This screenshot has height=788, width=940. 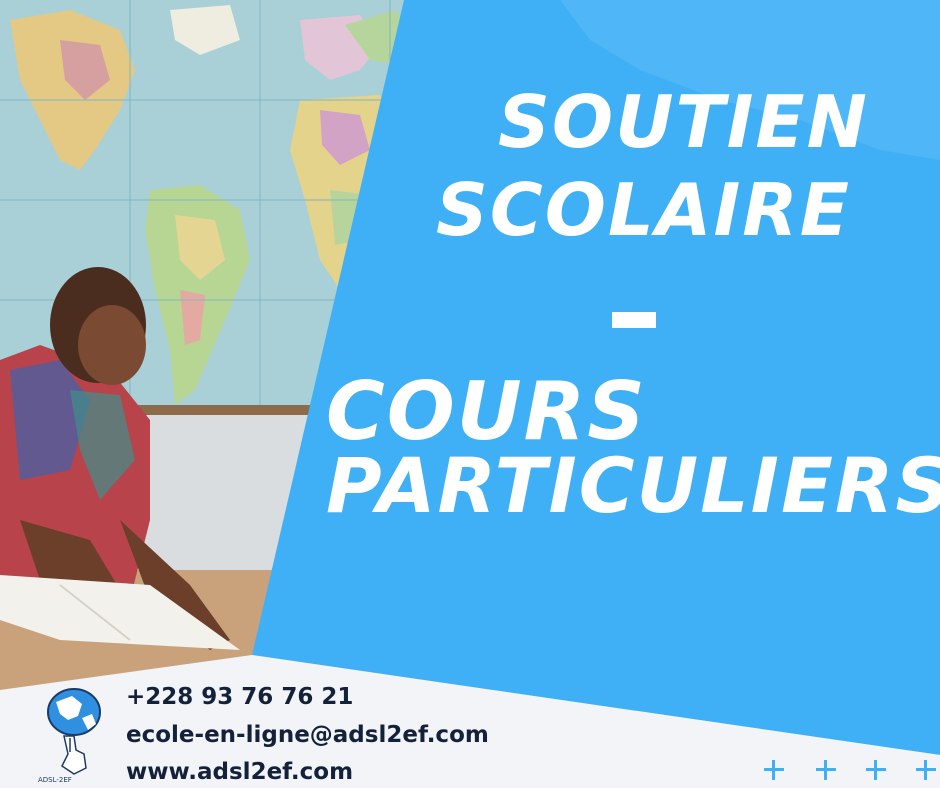 I want to click on headline-separator, so click(x=634, y=320).